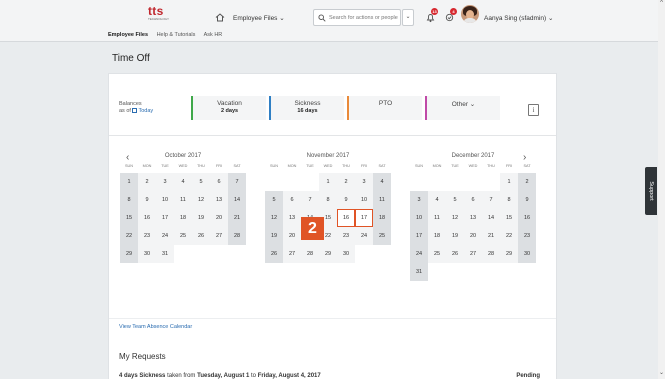 The width and height of the screenshot is (665, 379). Describe the element at coordinates (213, 35) in the screenshot. I see `subnav-ask-hr: Ask HR` at that location.